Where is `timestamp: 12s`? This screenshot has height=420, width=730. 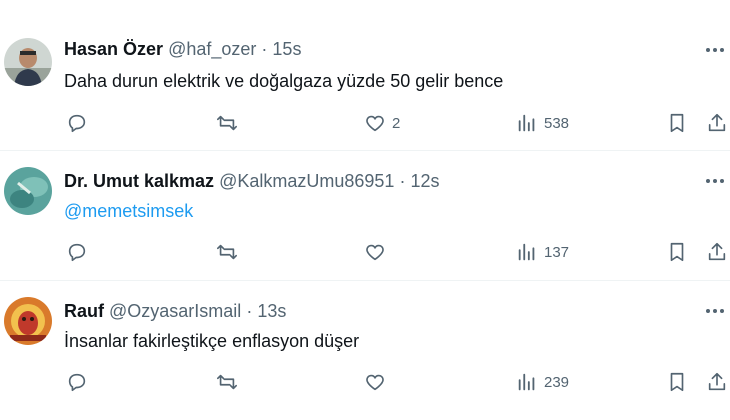 timestamp: 12s is located at coordinates (424, 181).